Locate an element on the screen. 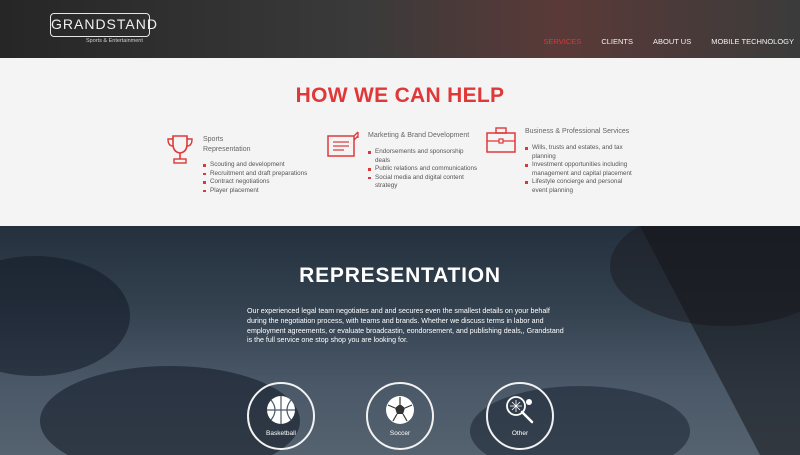 Image resolution: width=800 pixels, height=455 pixels. list-item: Player placement is located at coordinates (263, 191).